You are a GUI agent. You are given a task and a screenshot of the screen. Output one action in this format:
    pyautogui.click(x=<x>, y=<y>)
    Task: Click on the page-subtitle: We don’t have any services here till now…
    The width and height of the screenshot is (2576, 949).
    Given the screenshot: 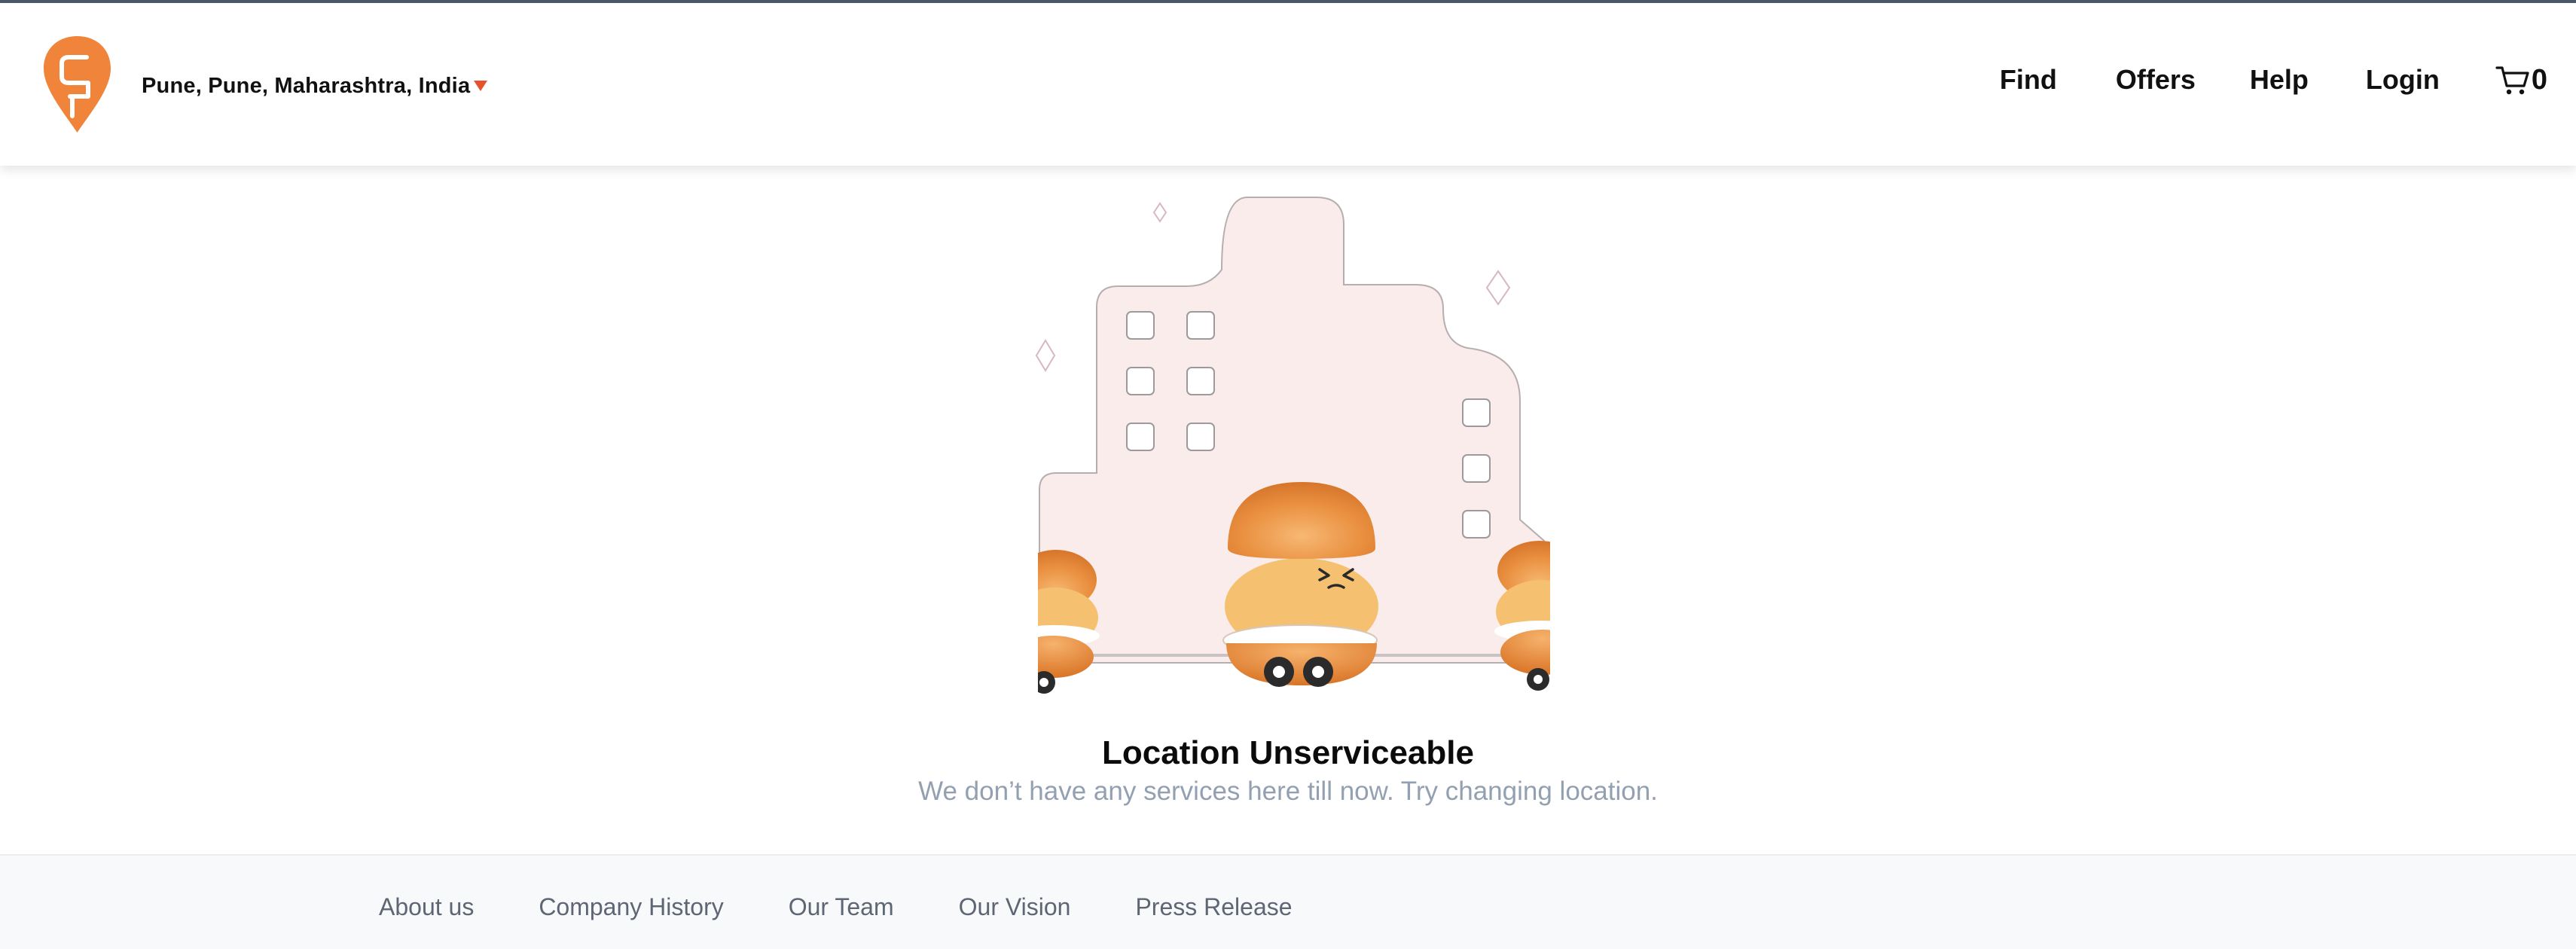 What is the action you would take?
    pyautogui.click(x=1288, y=791)
    